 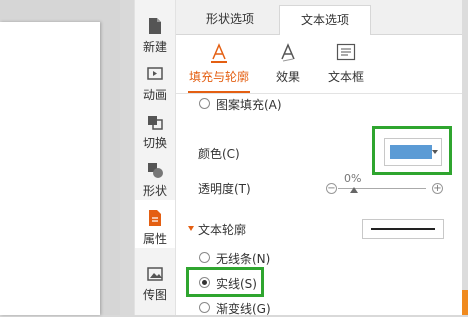 I want to click on transition-icon, so click(x=155, y=123).